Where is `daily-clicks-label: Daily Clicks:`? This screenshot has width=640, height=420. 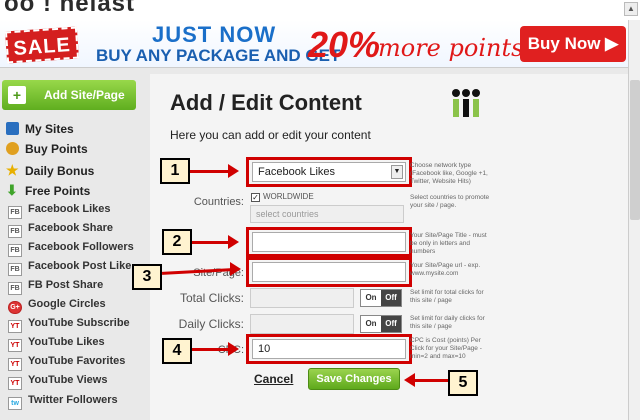
daily-clicks-label: Daily Clicks: is located at coordinates (211, 324).